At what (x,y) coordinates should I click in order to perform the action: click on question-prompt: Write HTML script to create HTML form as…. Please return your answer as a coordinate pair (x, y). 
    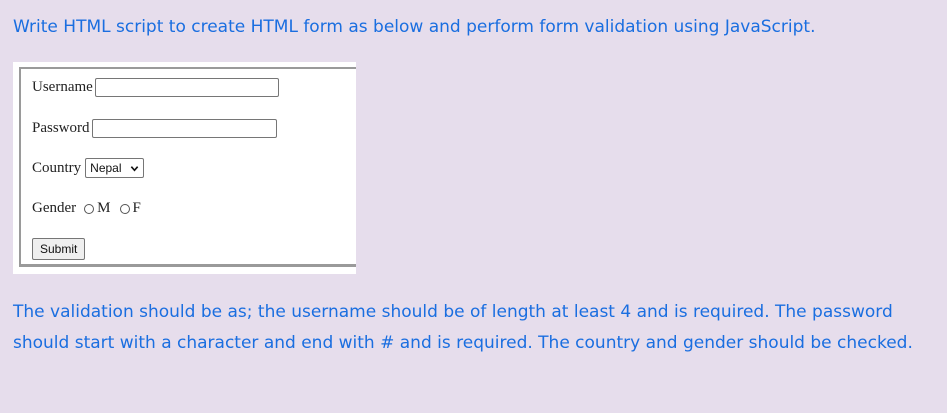
    Looking at the image, I should click on (414, 27).